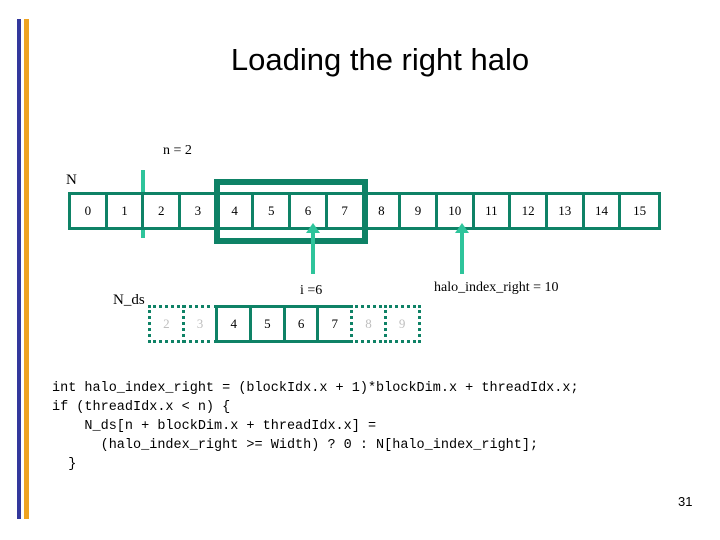 The height and width of the screenshot is (540, 720). I want to click on n-array-cell: 8, so click(383, 211).